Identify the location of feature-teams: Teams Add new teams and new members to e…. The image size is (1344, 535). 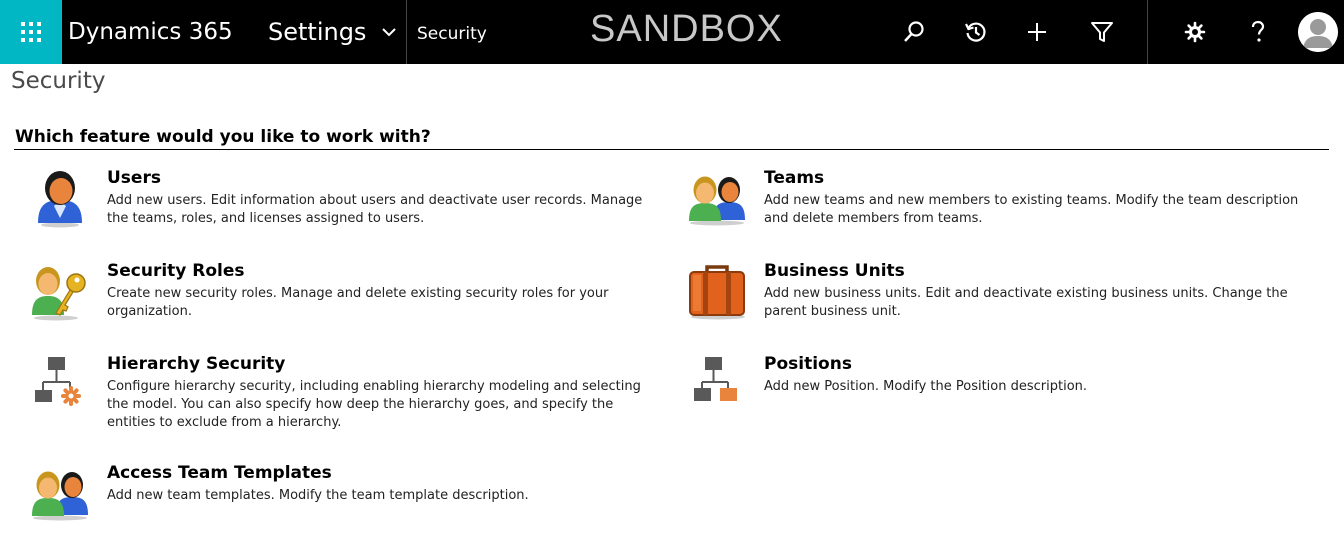
(997, 203).